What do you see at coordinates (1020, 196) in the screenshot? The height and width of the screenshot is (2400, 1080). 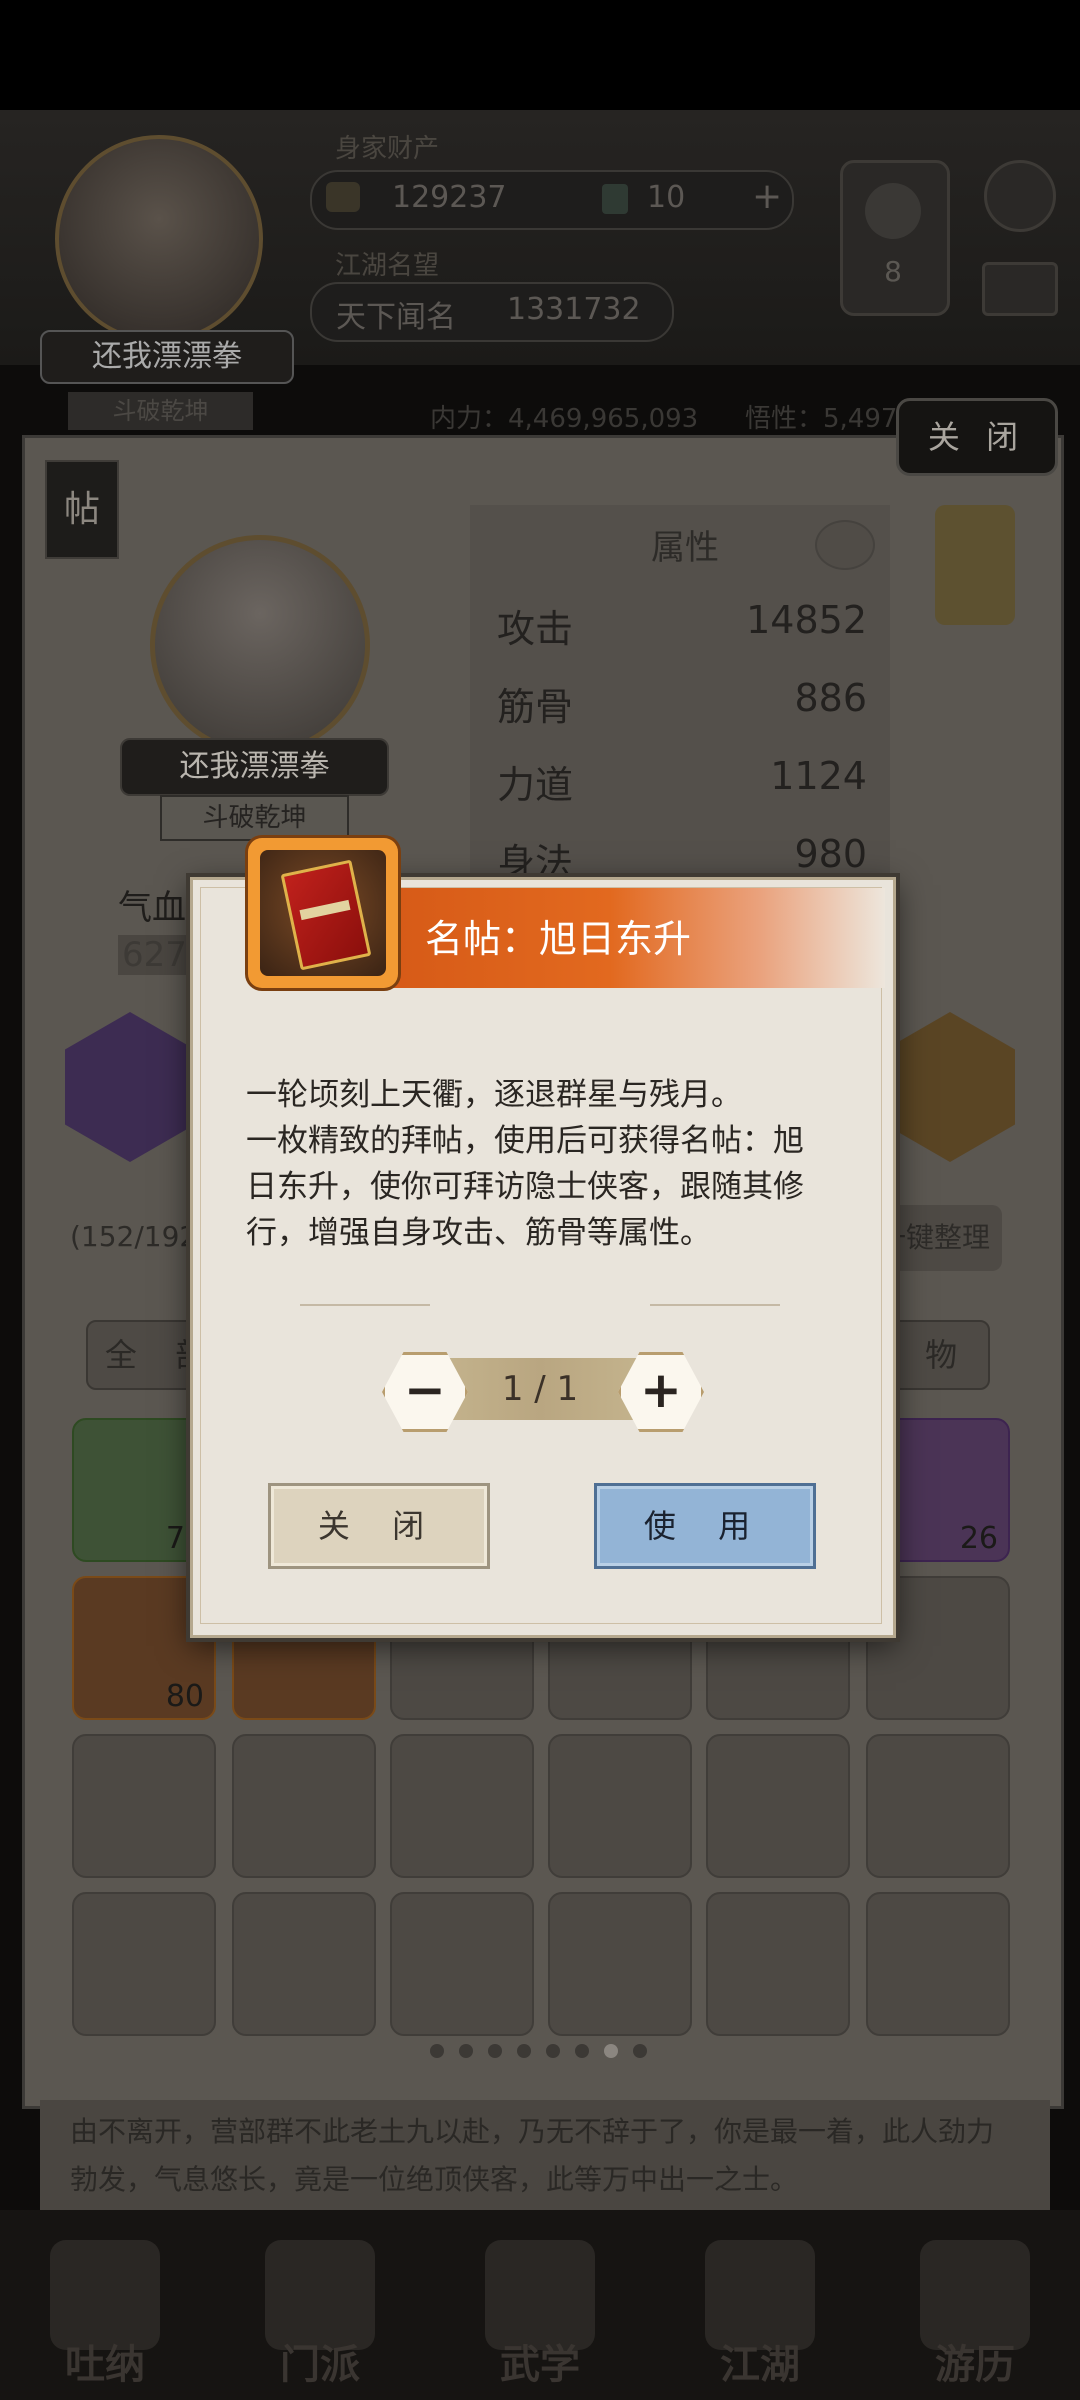 I see `settings-gear-icon` at bounding box center [1020, 196].